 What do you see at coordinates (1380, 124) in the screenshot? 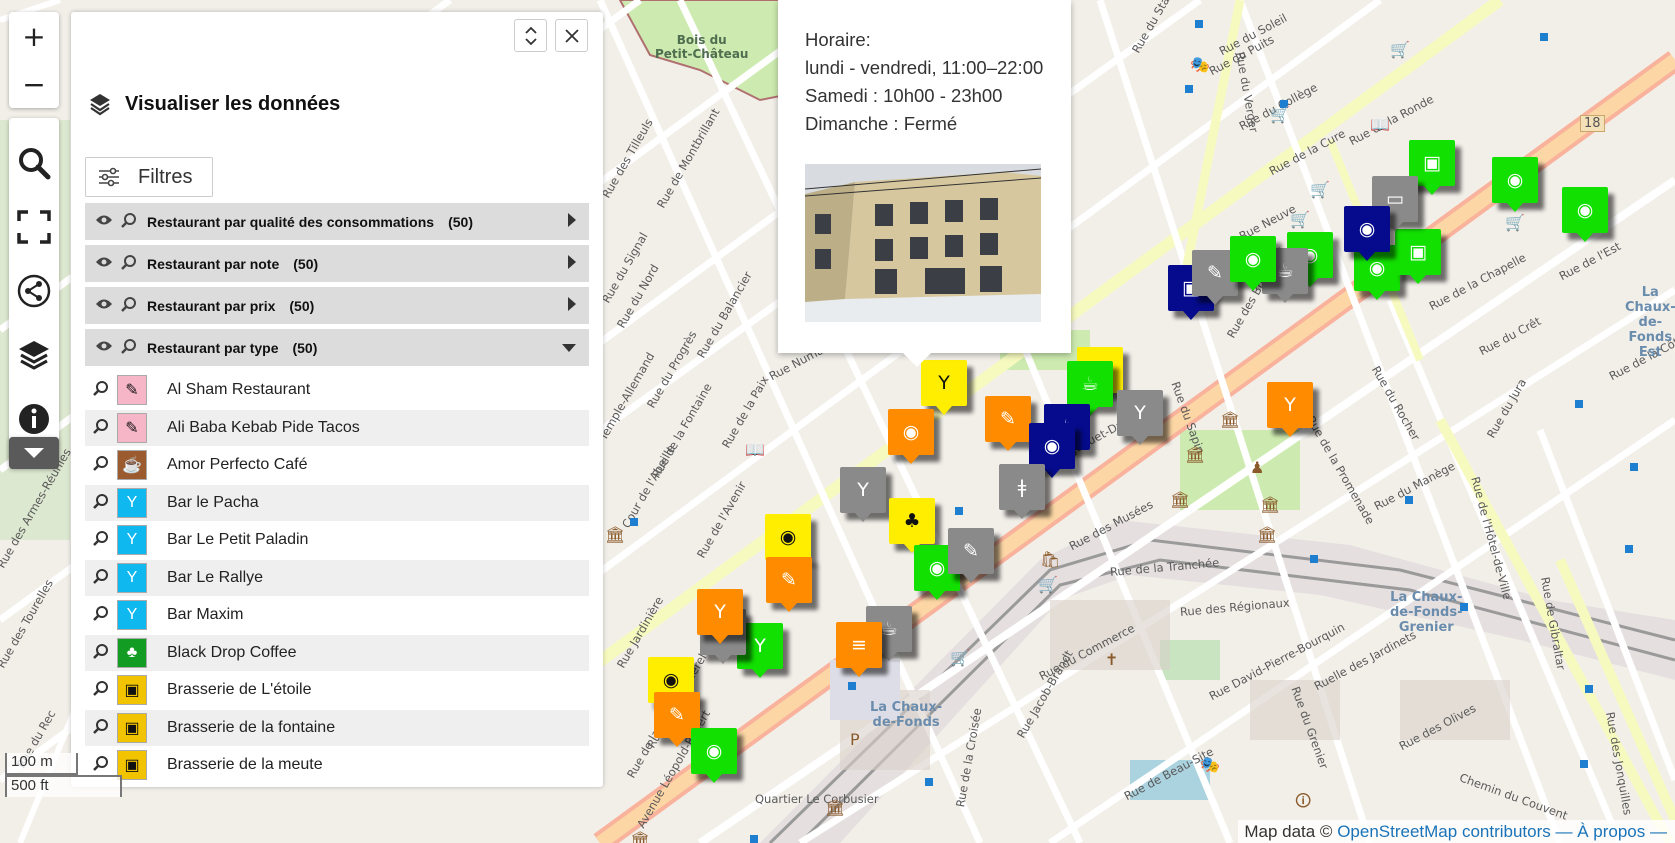
I see `poi-icon: 📖` at bounding box center [1380, 124].